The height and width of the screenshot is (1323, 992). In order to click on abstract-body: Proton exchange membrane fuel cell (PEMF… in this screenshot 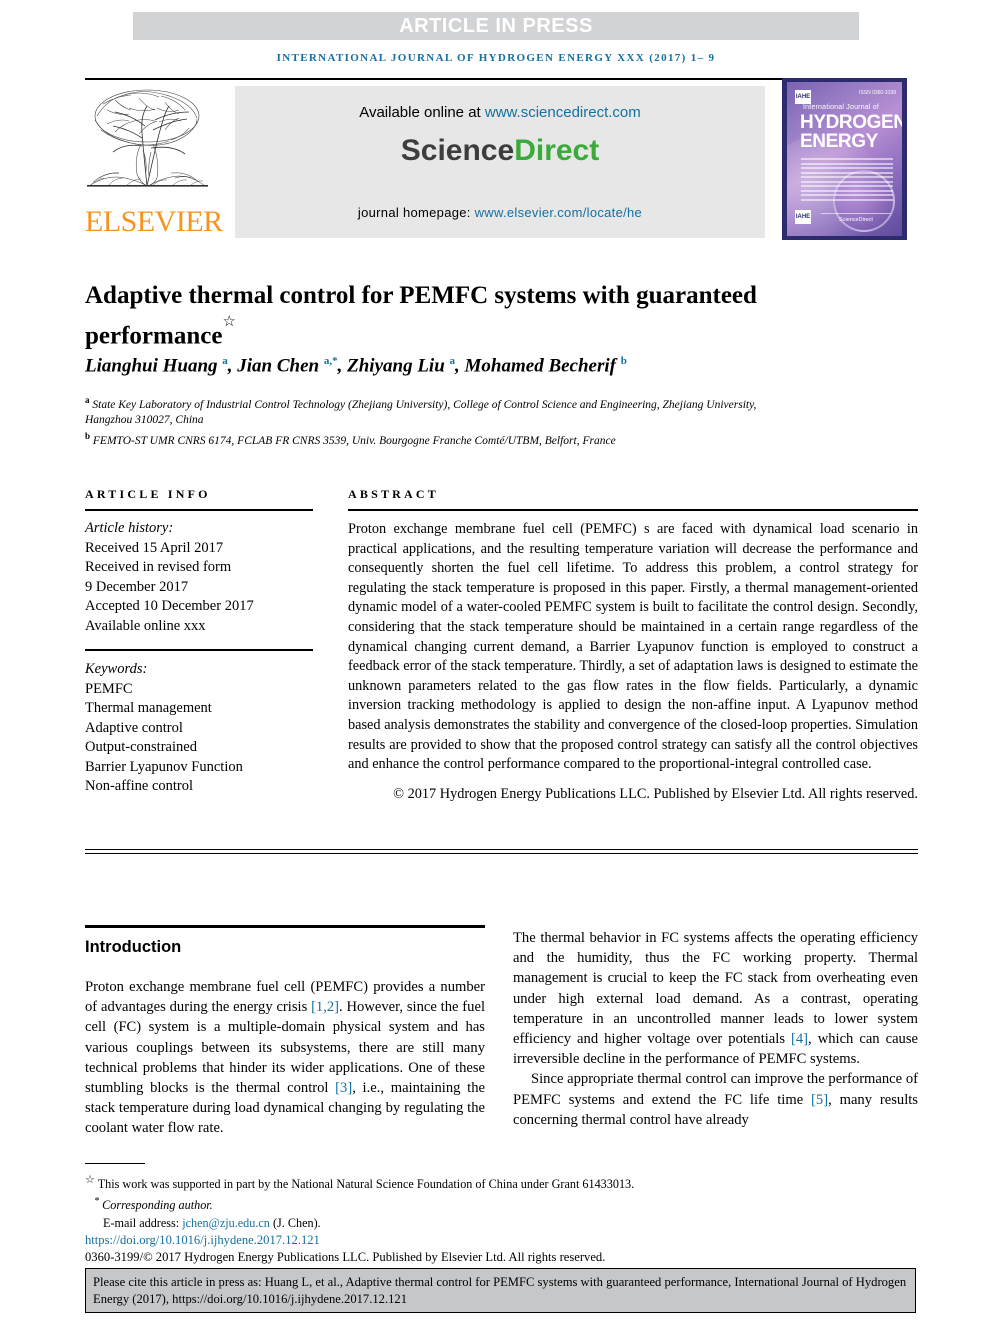, I will do `click(633, 647)`.